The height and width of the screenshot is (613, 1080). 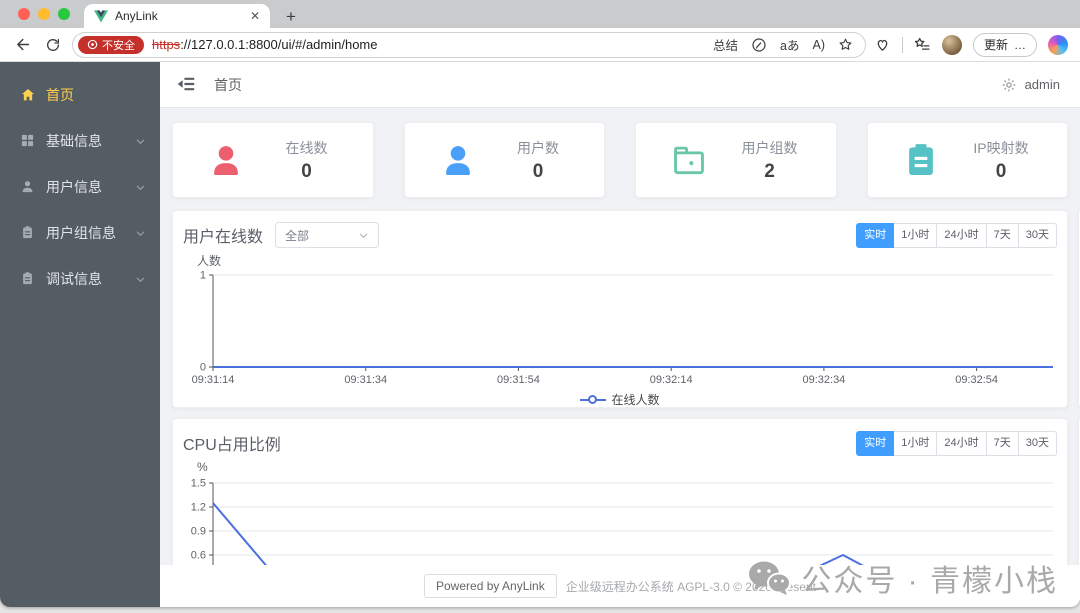 What do you see at coordinates (967, 160) in the screenshot?
I see `stat-card-3: IP映射数 0` at bounding box center [967, 160].